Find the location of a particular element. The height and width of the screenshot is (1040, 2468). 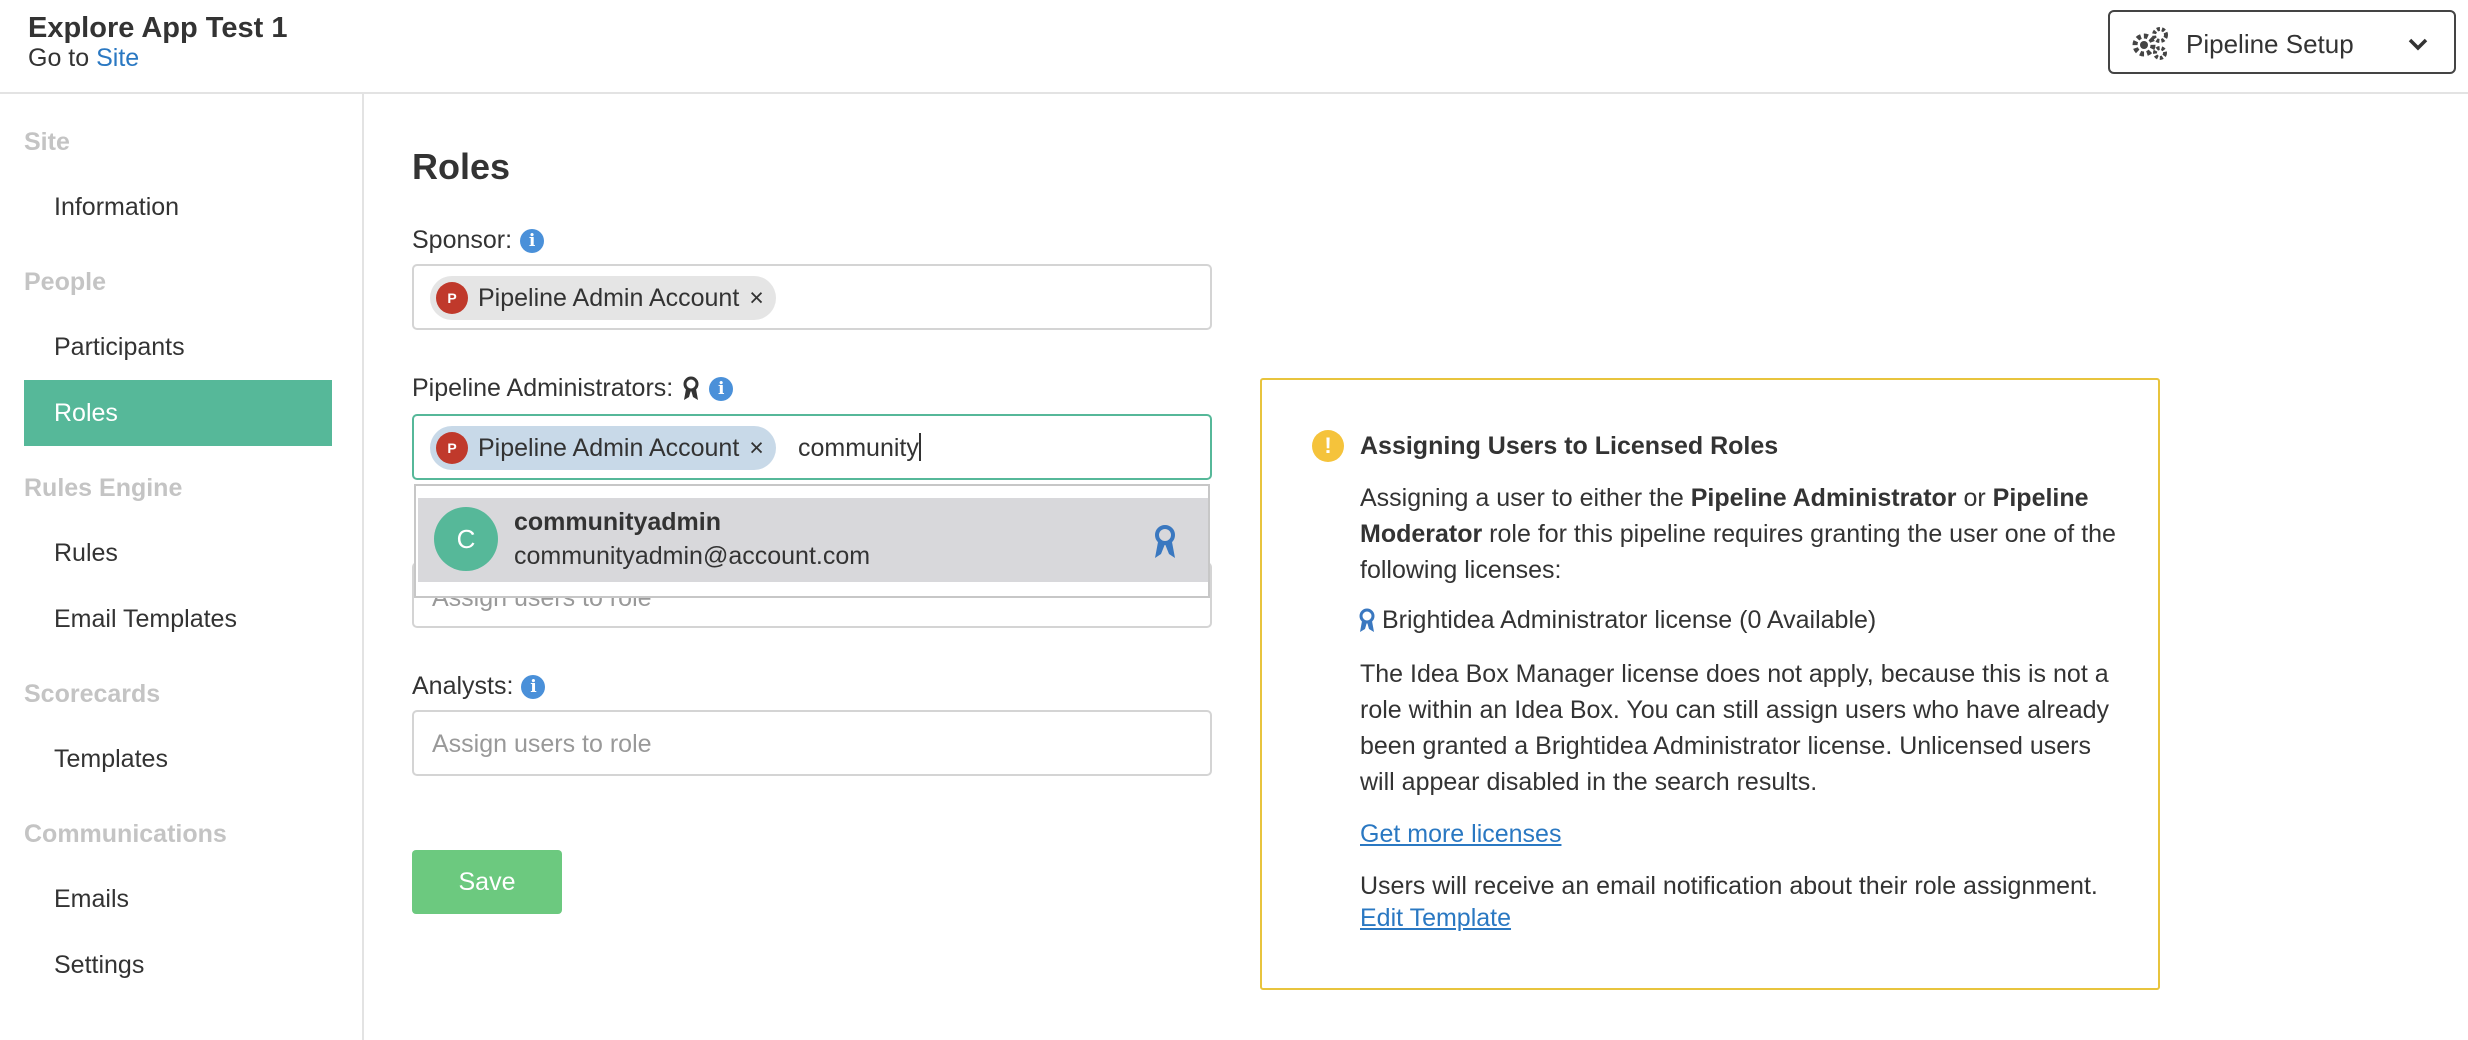

license-award-icon is located at coordinates (1165, 541).